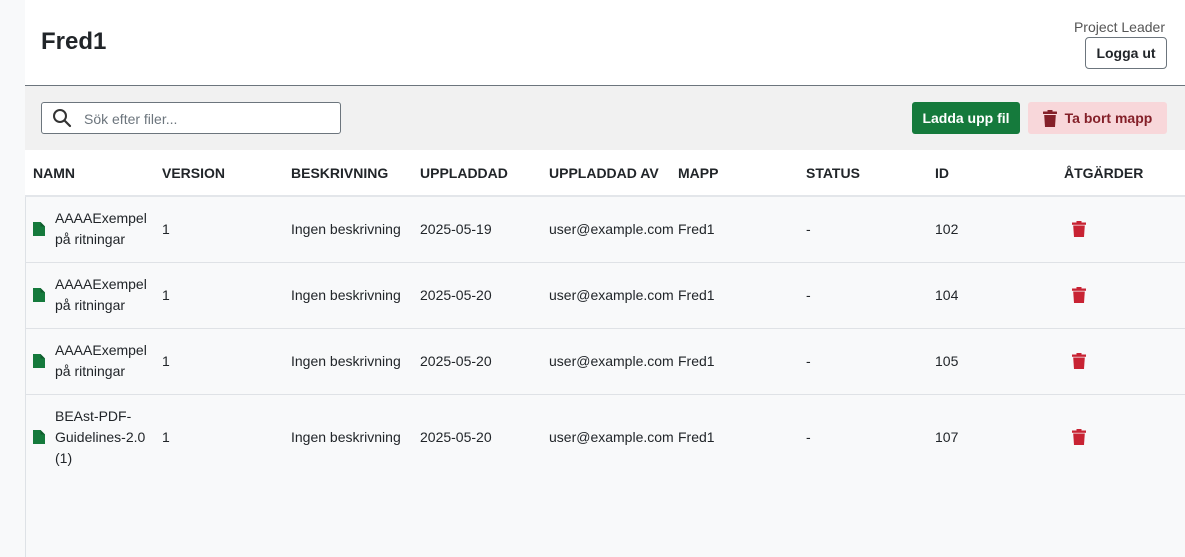 The width and height of the screenshot is (1185, 557). Describe the element at coordinates (1108, 118) in the screenshot. I see `delete-folder-label: Ta bort mapp` at that location.